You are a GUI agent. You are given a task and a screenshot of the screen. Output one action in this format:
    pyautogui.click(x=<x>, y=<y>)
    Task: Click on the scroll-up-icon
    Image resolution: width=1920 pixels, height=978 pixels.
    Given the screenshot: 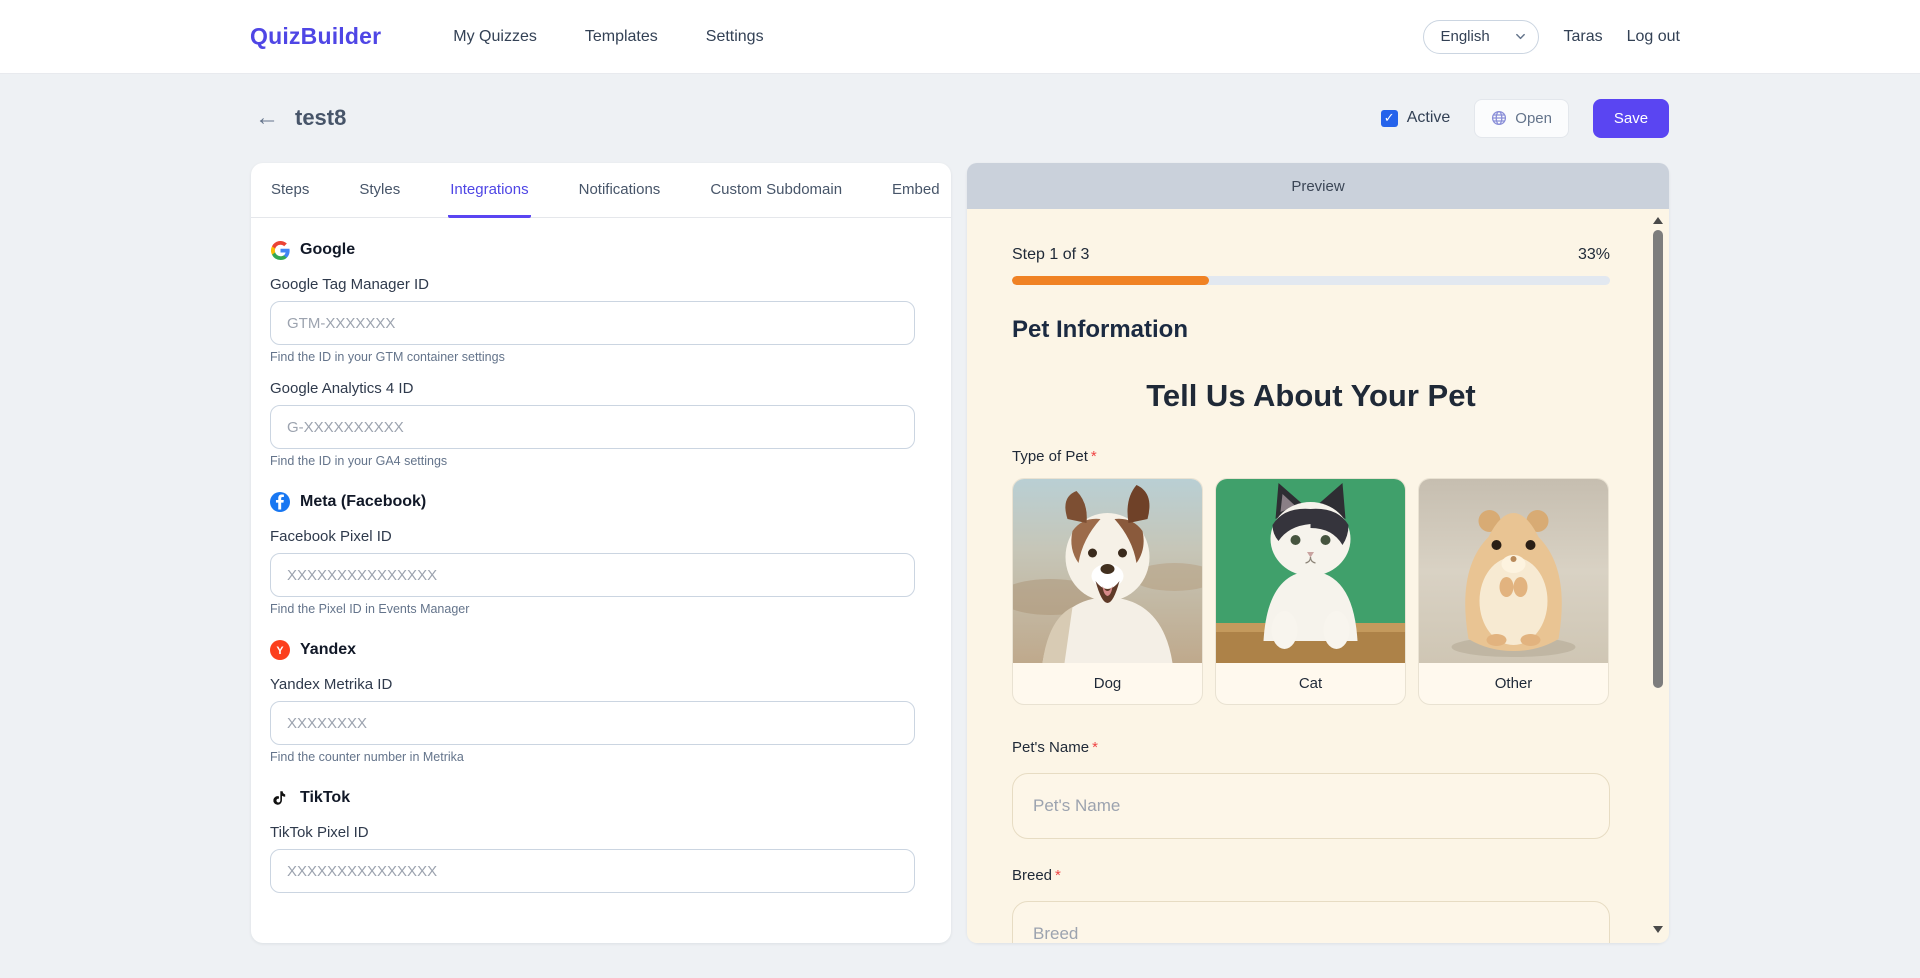 What is the action you would take?
    pyautogui.click(x=1658, y=220)
    